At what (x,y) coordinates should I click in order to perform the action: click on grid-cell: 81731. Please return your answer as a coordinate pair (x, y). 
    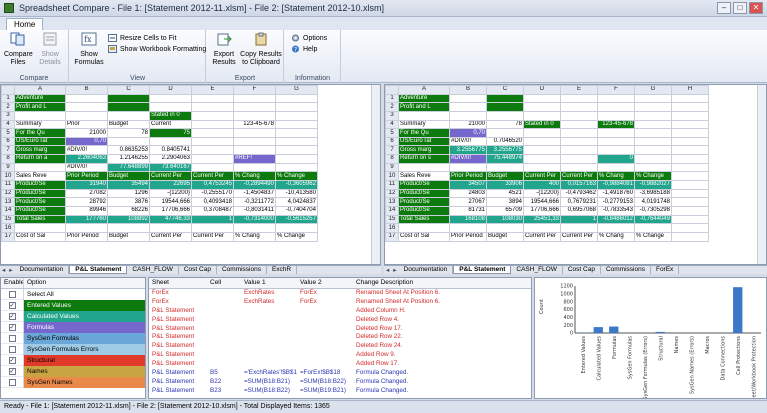
    Looking at the image, I should click on (468, 210).